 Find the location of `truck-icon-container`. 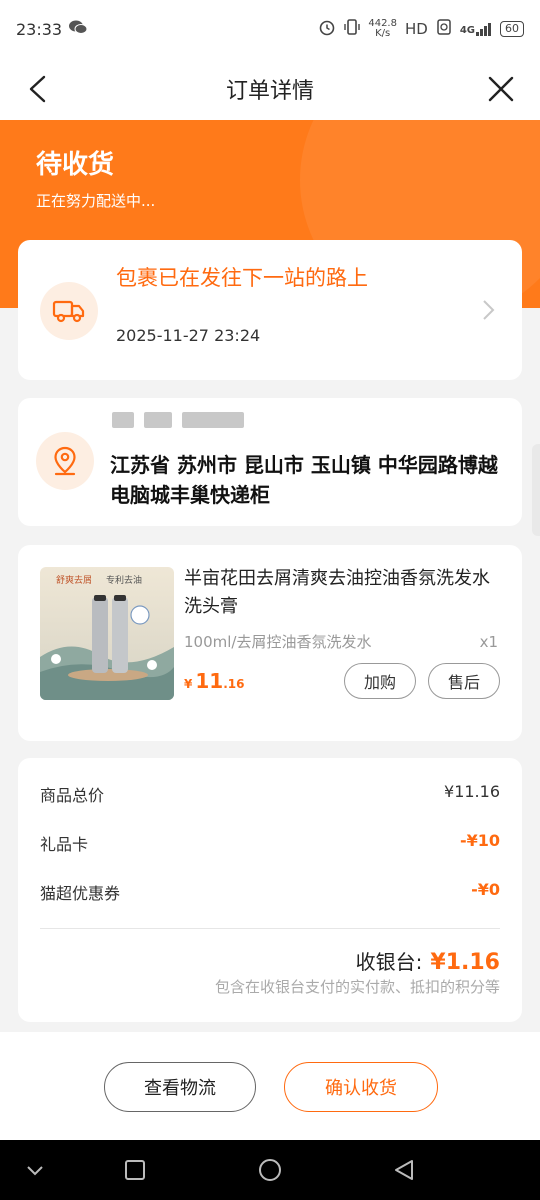

truck-icon-container is located at coordinates (69, 311).